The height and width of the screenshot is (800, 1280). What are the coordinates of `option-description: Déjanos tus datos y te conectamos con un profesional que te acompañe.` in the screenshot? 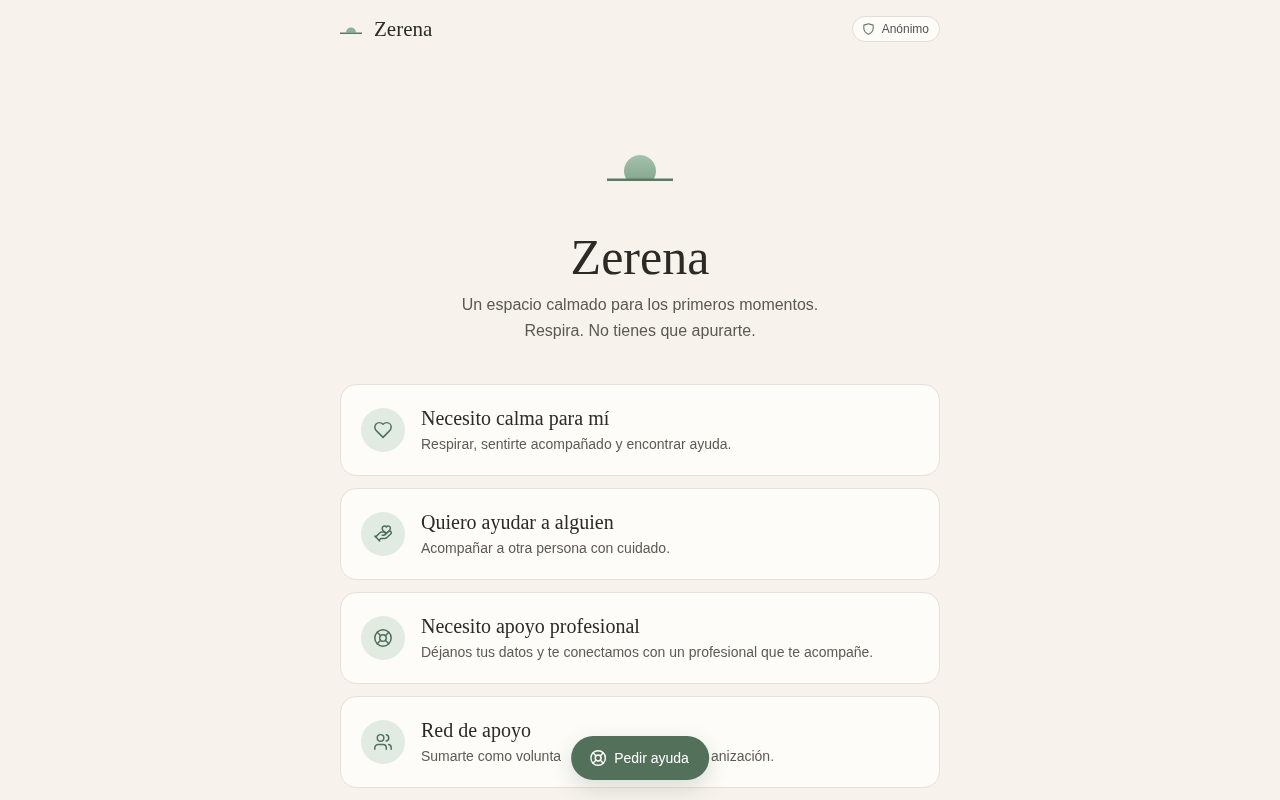 It's located at (647, 652).